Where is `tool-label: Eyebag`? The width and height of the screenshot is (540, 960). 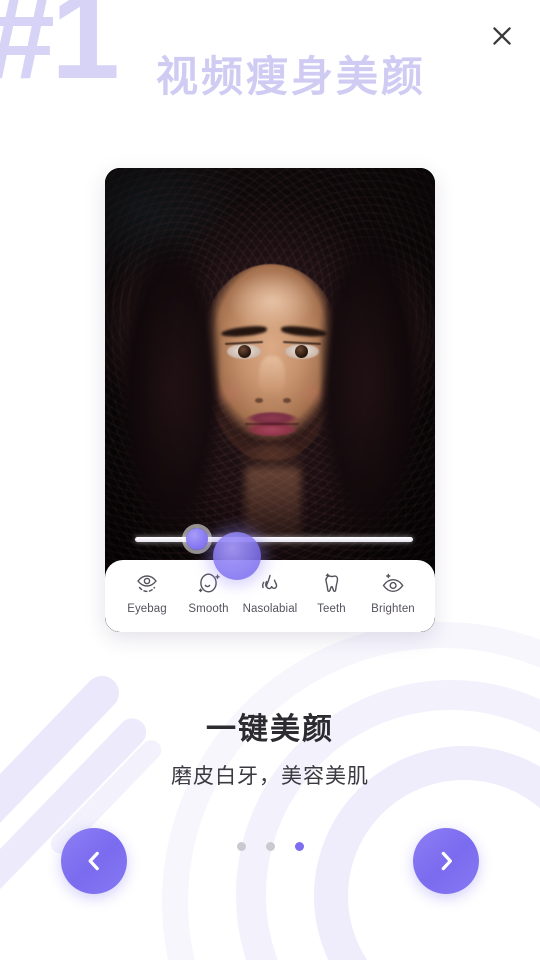 tool-label: Eyebag is located at coordinates (147, 609).